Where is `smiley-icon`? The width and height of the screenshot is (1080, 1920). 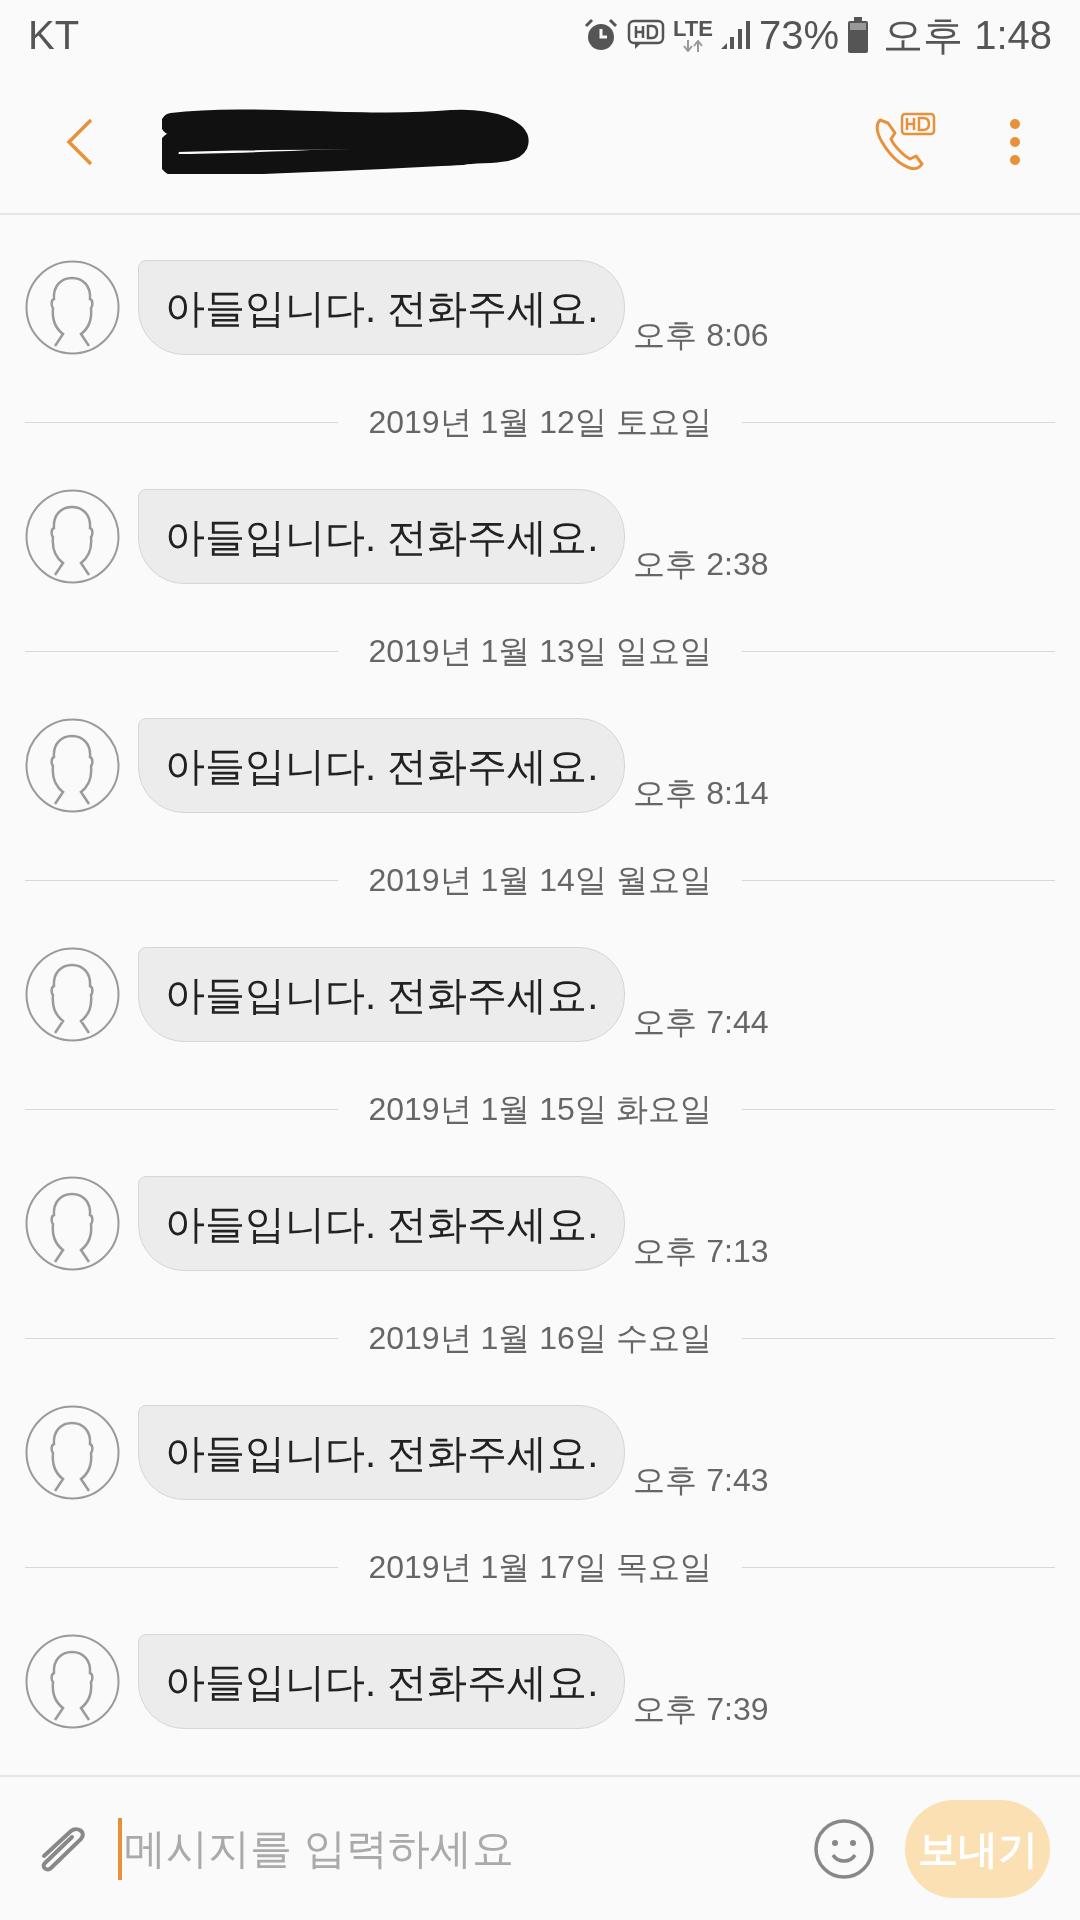 smiley-icon is located at coordinates (844, 1848).